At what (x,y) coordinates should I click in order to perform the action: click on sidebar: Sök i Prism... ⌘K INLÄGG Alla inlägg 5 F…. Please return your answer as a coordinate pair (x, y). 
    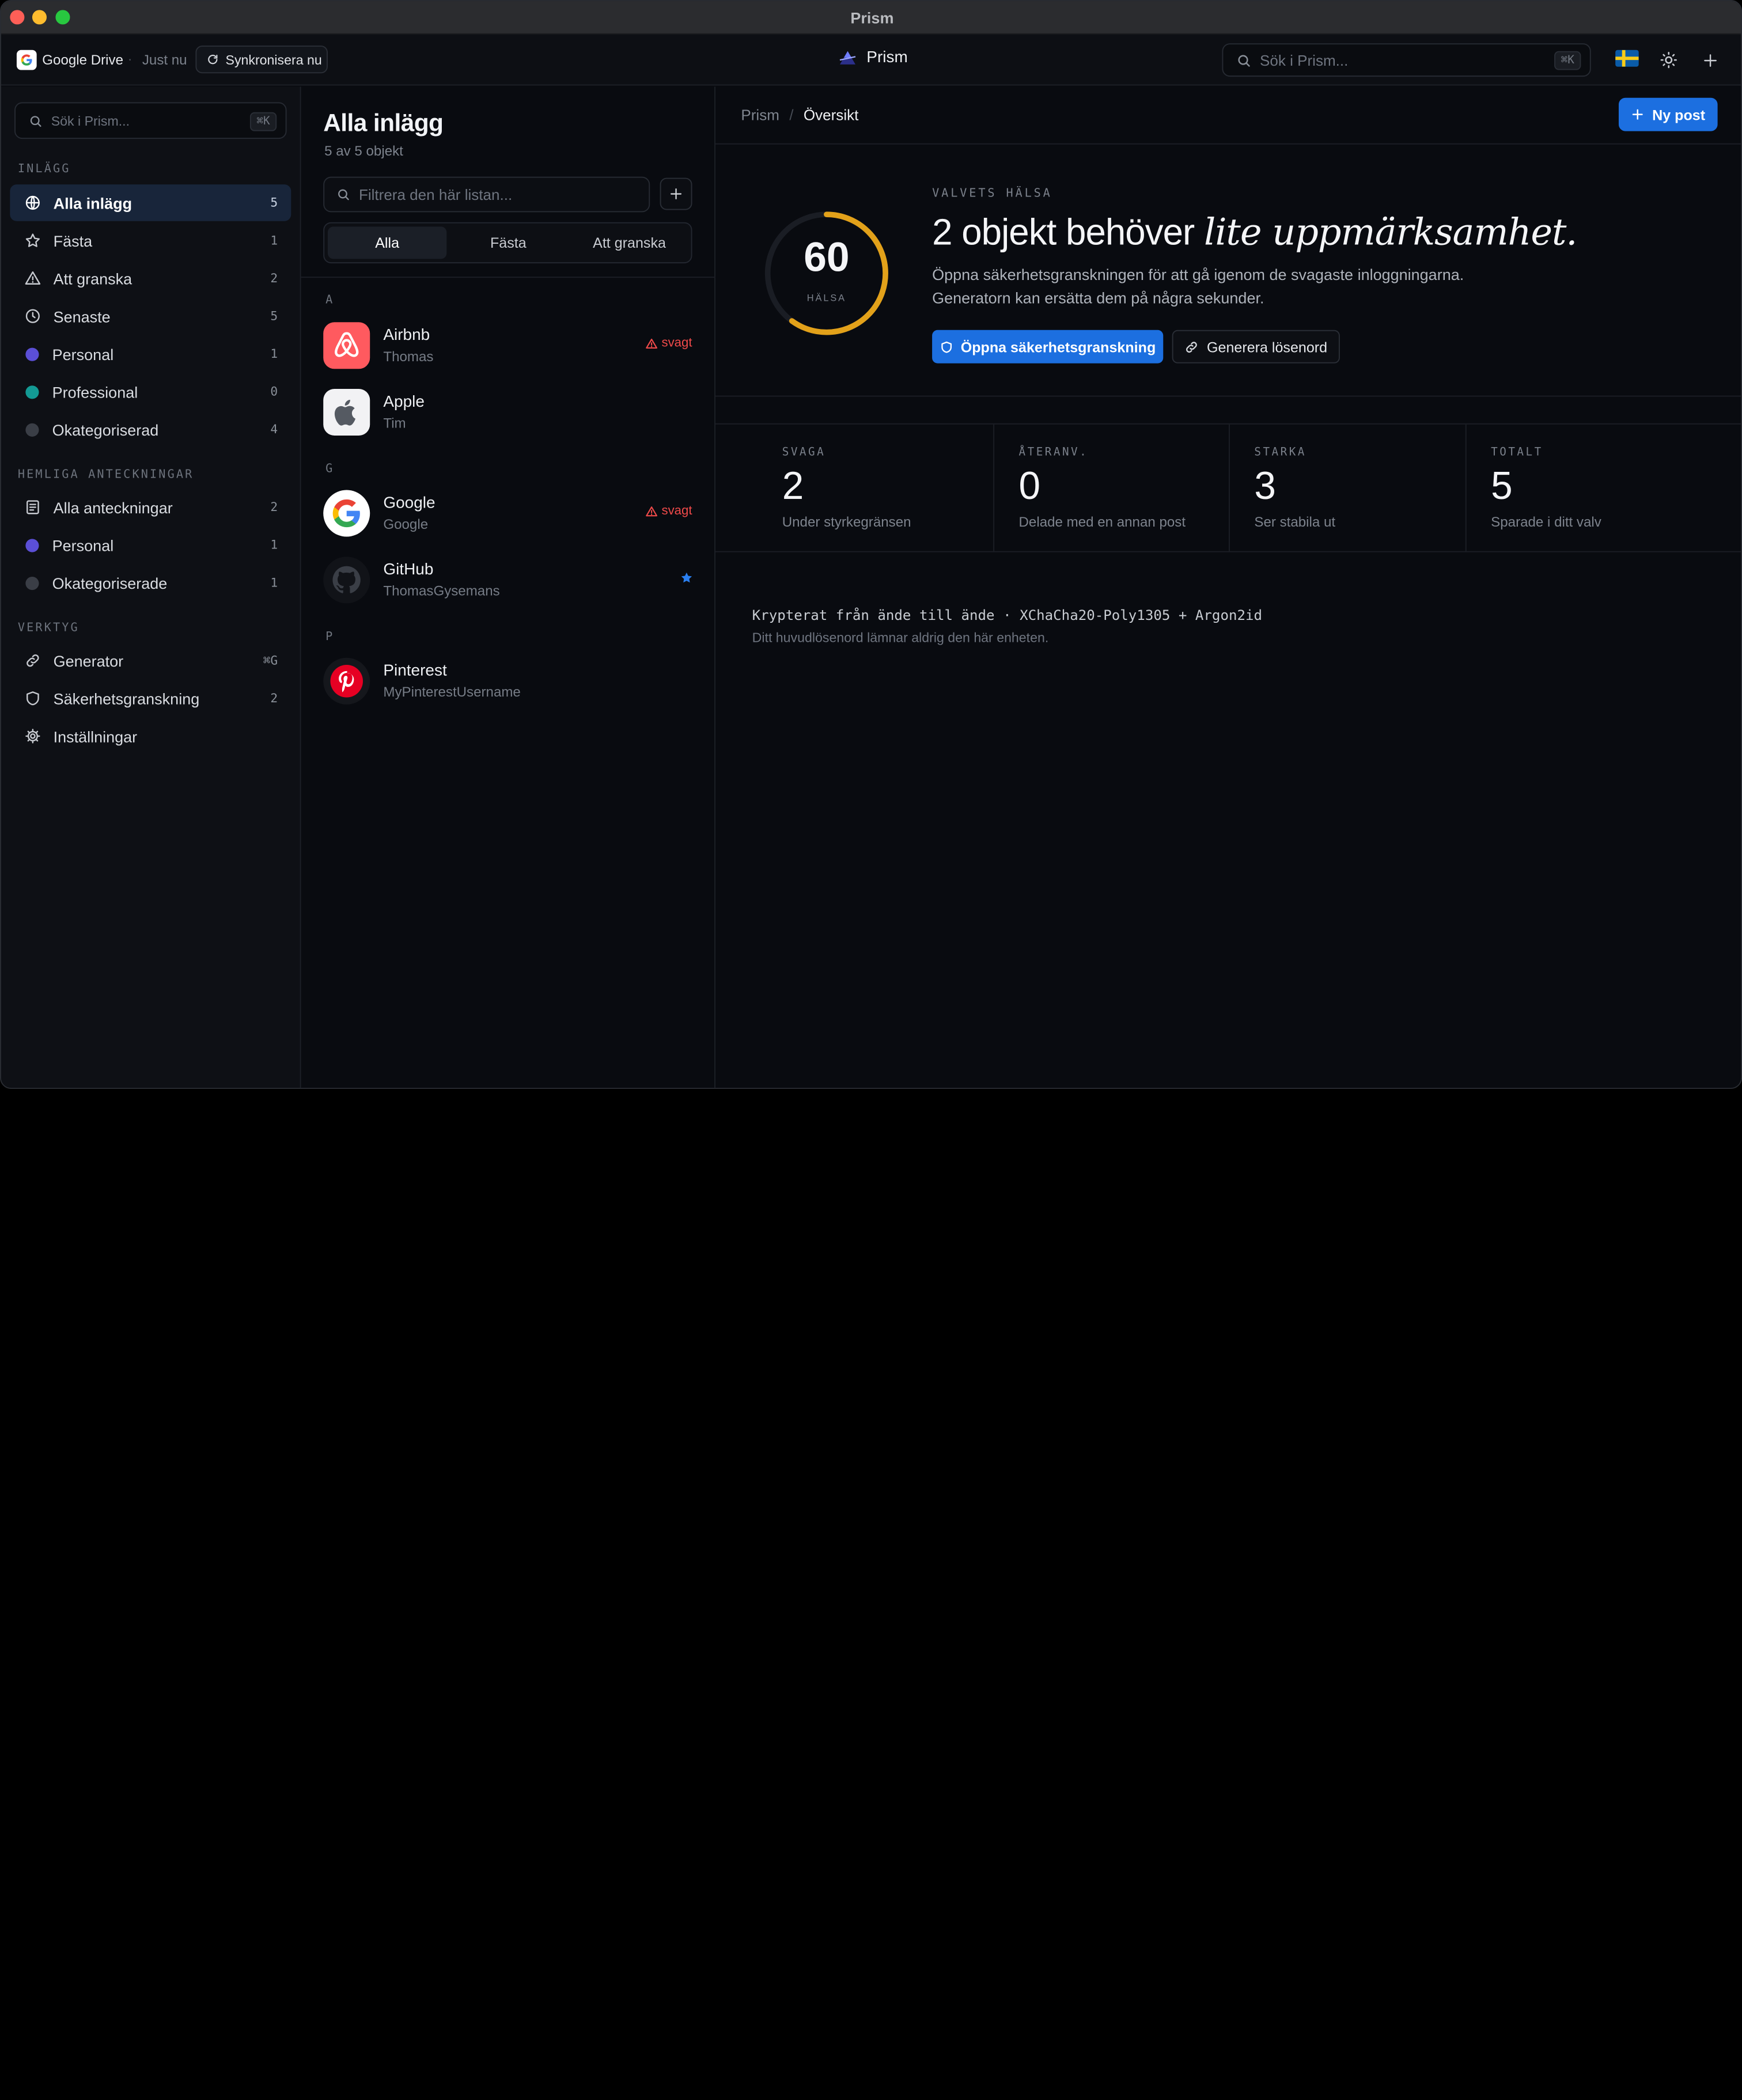
    Looking at the image, I should click on (151, 587).